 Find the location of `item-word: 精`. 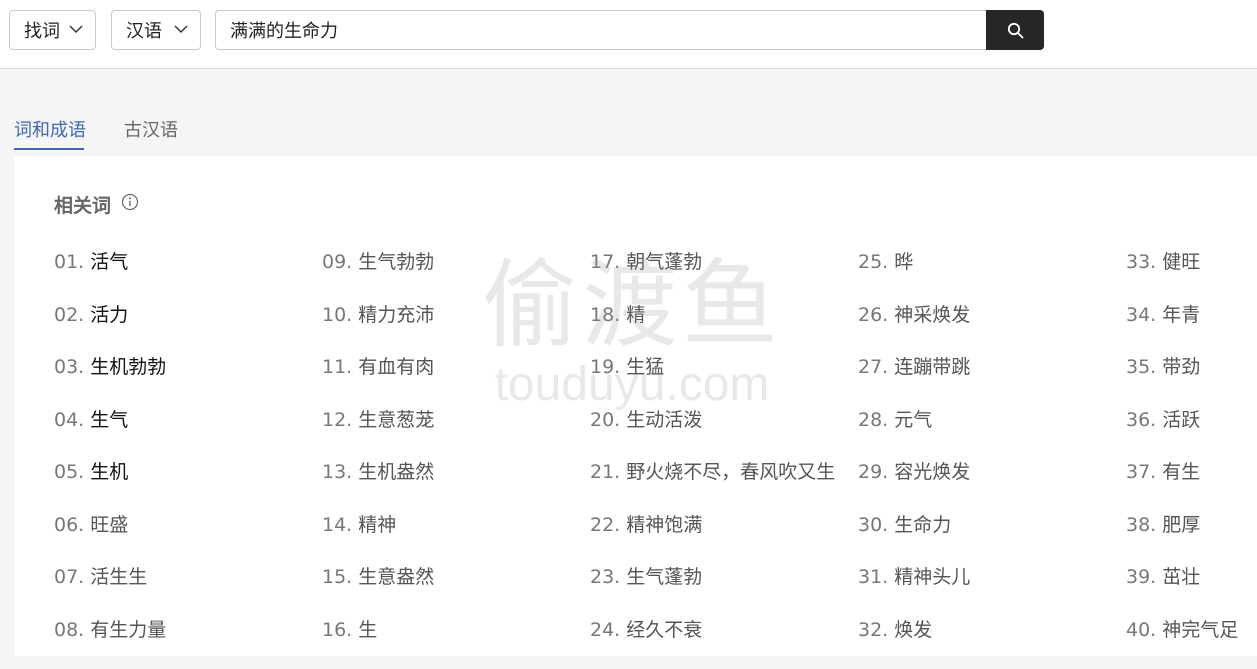

item-word: 精 is located at coordinates (635, 315).